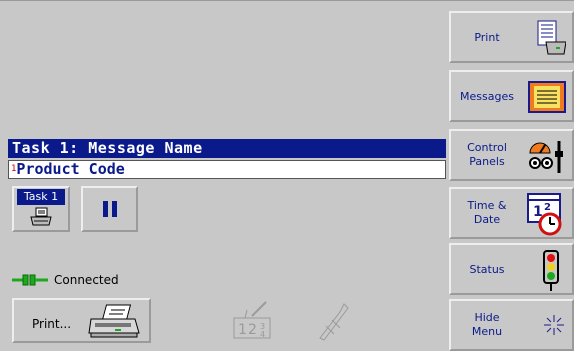 The image size is (574, 351). I want to click on tools-icon, so click(334, 322).